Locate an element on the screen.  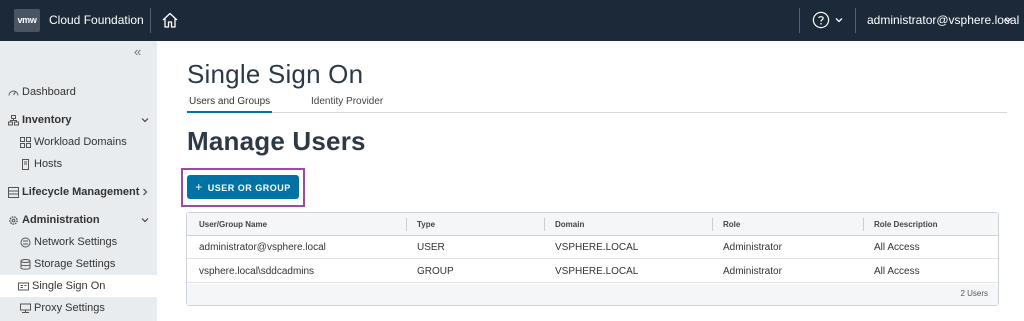
sidebar-item-label: Single Sign On is located at coordinates (69, 286).